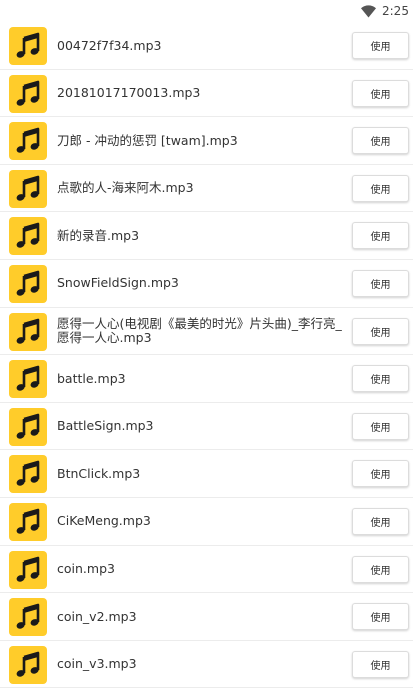 The width and height of the screenshot is (413, 691). What do you see at coordinates (206, 474) in the screenshot?
I see `list-item: BtnClick.mp3 使用` at bounding box center [206, 474].